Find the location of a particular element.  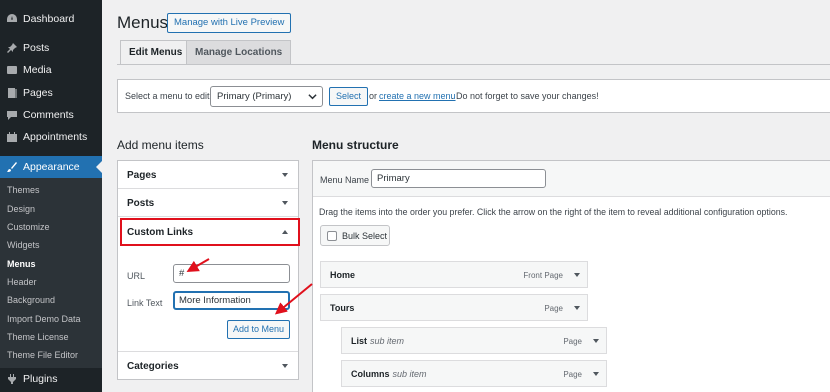

sidebar-item-media: Media is located at coordinates (51, 70).